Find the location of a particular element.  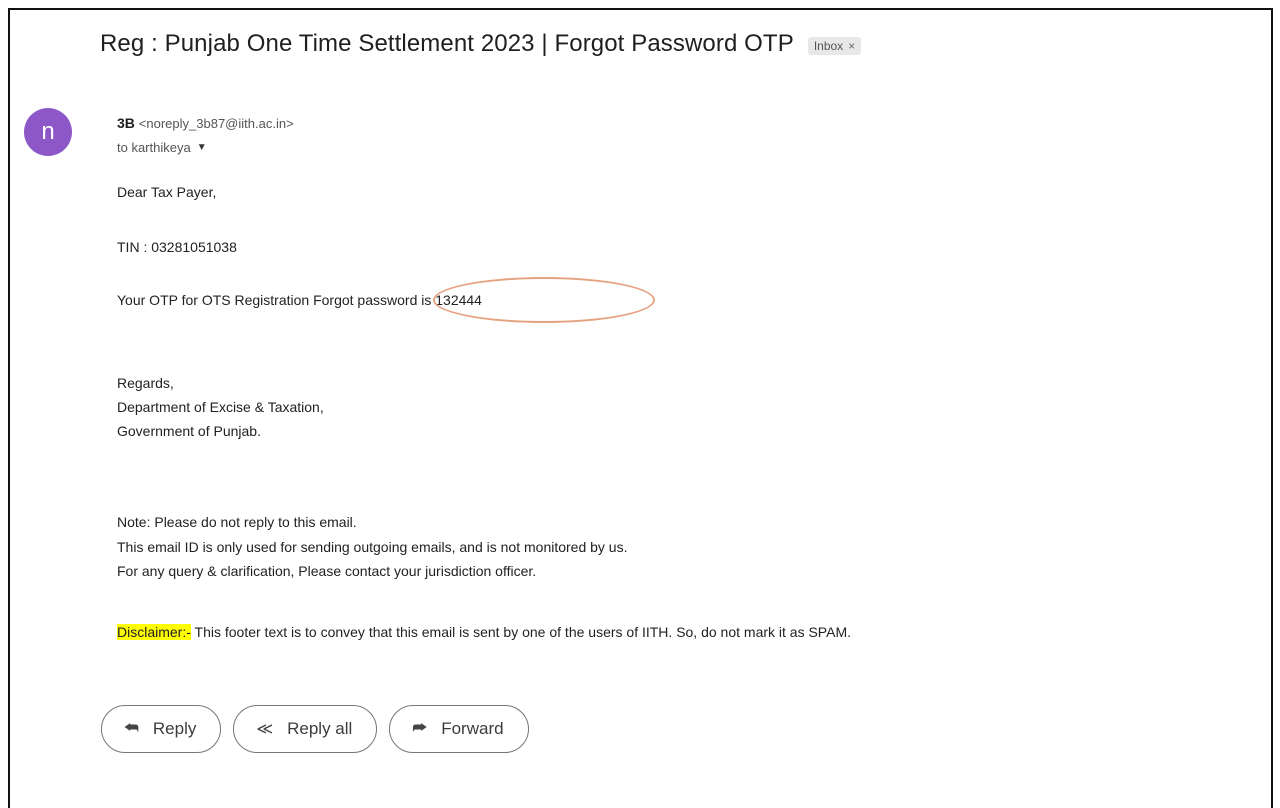

forward-label: Forward is located at coordinates (472, 728).